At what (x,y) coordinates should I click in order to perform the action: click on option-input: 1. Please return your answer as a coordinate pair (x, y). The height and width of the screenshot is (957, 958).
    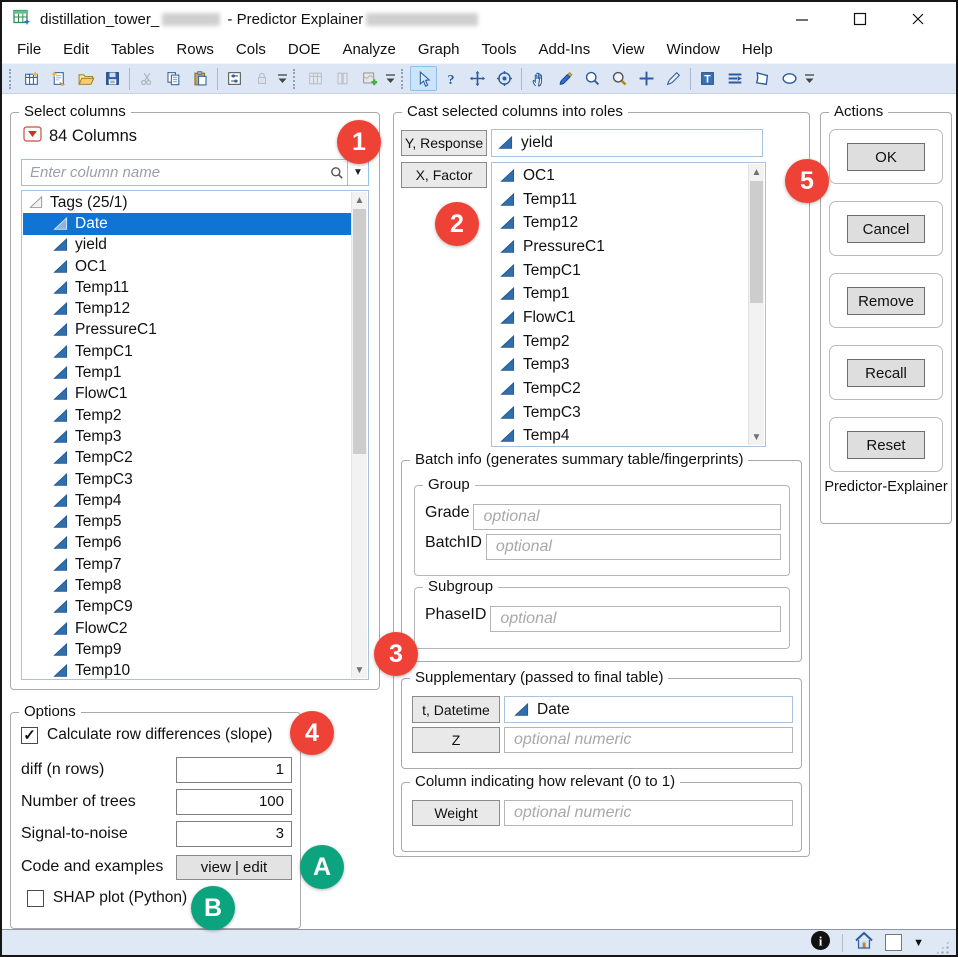
    Looking at the image, I should click on (234, 770).